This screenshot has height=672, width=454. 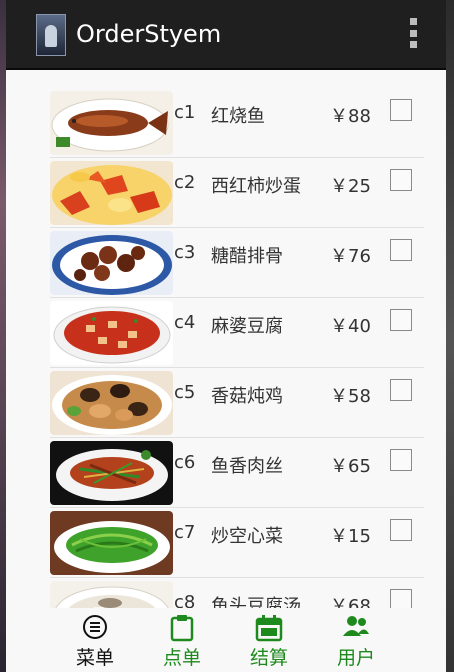 What do you see at coordinates (111, 543) in the screenshot?
I see `water-spinach-image` at bounding box center [111, 543].